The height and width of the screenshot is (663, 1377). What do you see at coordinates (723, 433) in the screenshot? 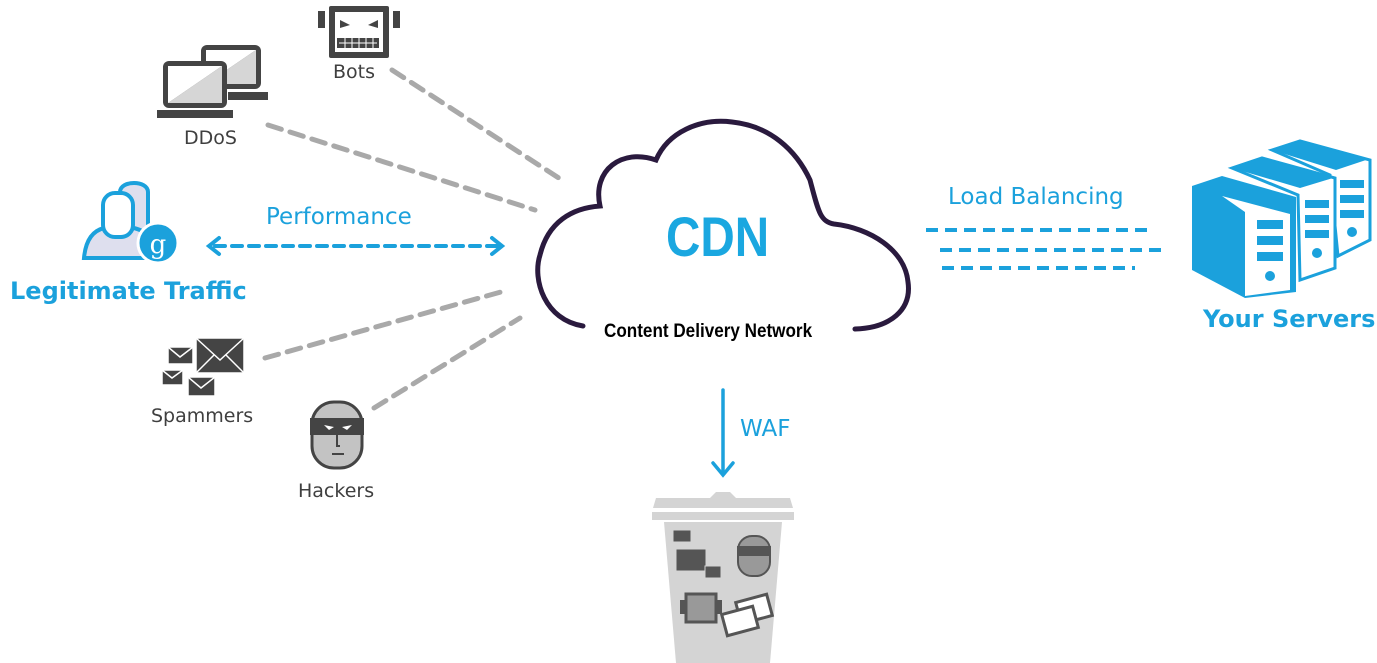
I see `waf-arrow` at bounding box center [723, 433].